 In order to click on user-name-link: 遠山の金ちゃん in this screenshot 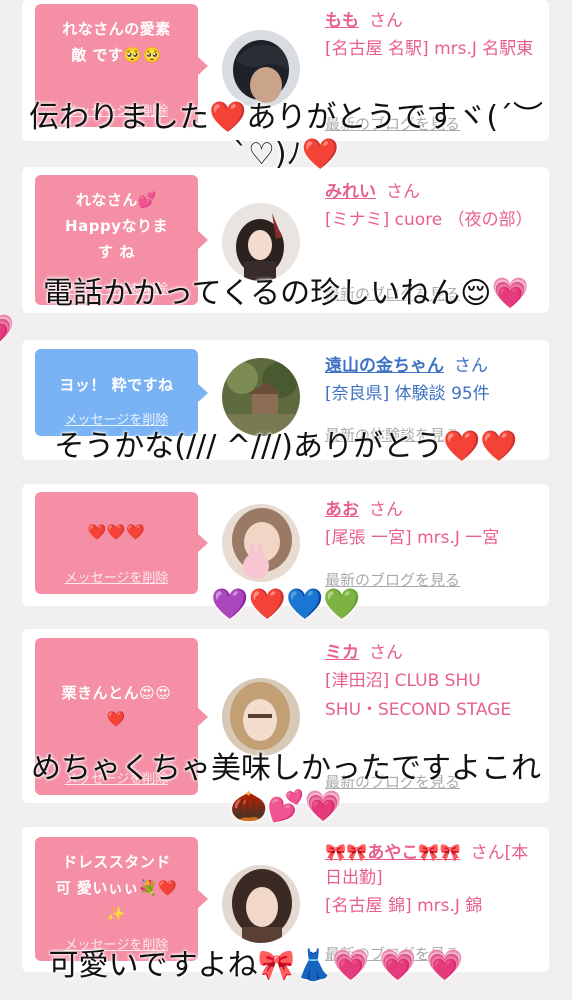, I will do `click(384, 366)`.